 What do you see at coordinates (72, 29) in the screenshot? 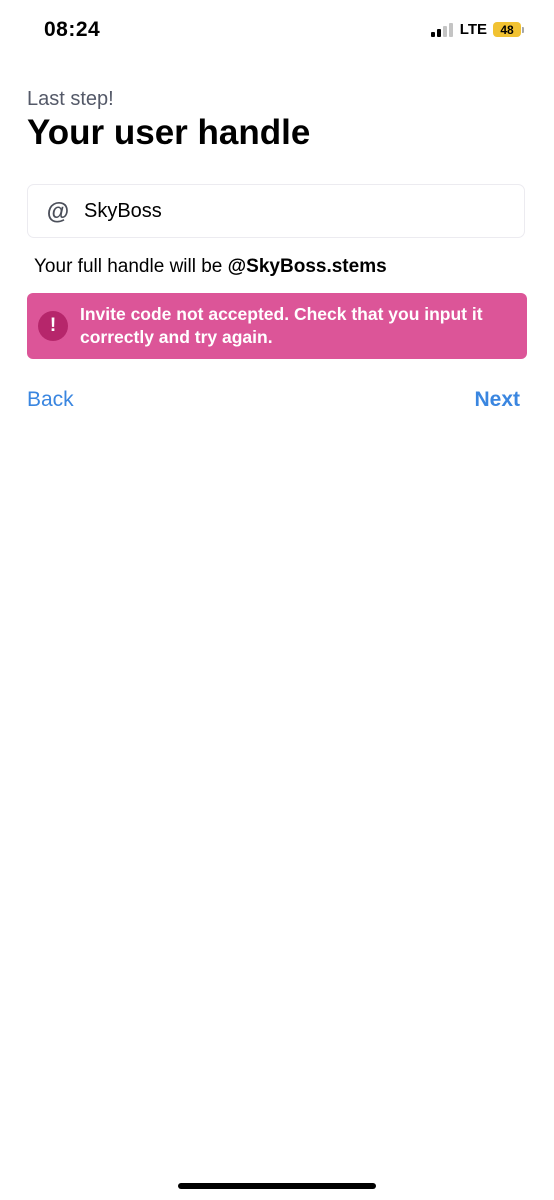
I see `status-time: 08:24` at bounding box center [72, 29].